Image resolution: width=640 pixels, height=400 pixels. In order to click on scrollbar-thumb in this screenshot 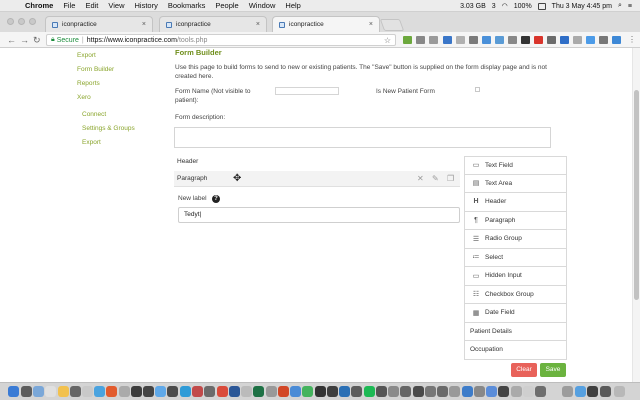, I will do `click(636, 195)`.